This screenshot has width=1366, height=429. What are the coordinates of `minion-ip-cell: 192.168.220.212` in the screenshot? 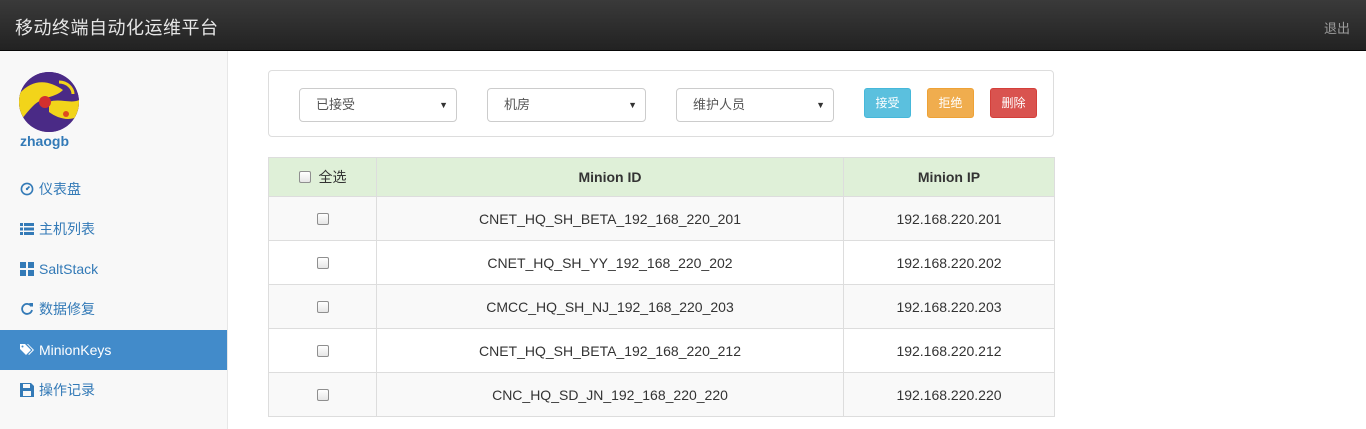 It's located at (949, 350).